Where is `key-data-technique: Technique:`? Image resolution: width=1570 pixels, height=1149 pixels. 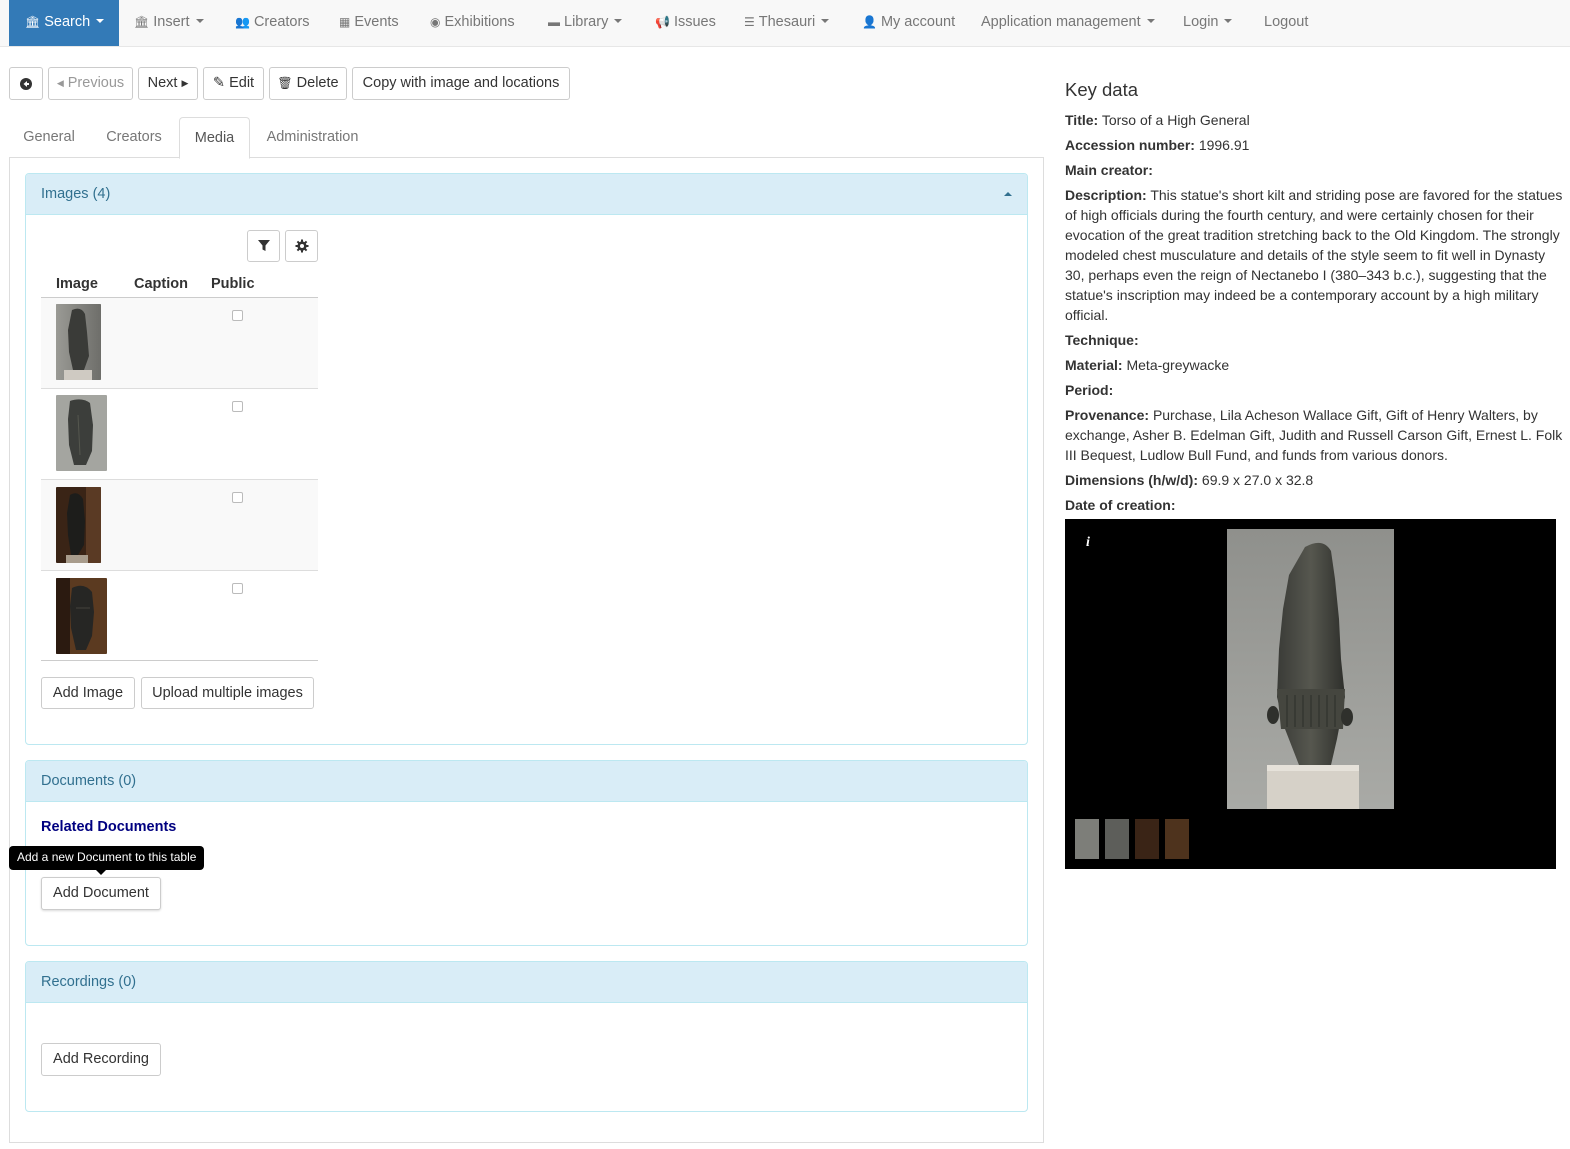 key-data-technique: Technique: is located at coordinates (1102, 340).